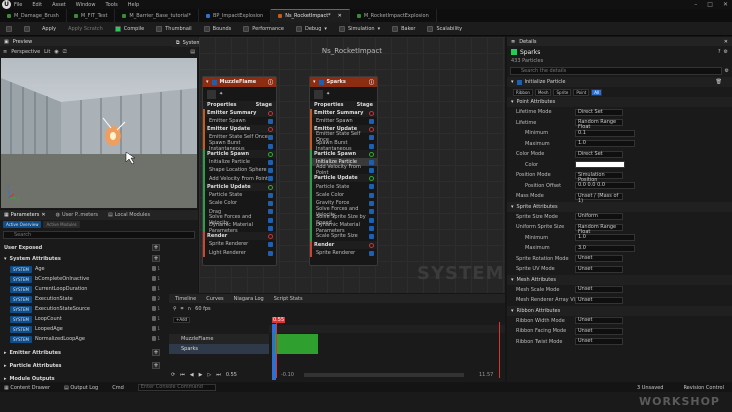 The width and height of the screenshot is (732, 412). I want to click on menu-file: File, so click(18, 5).